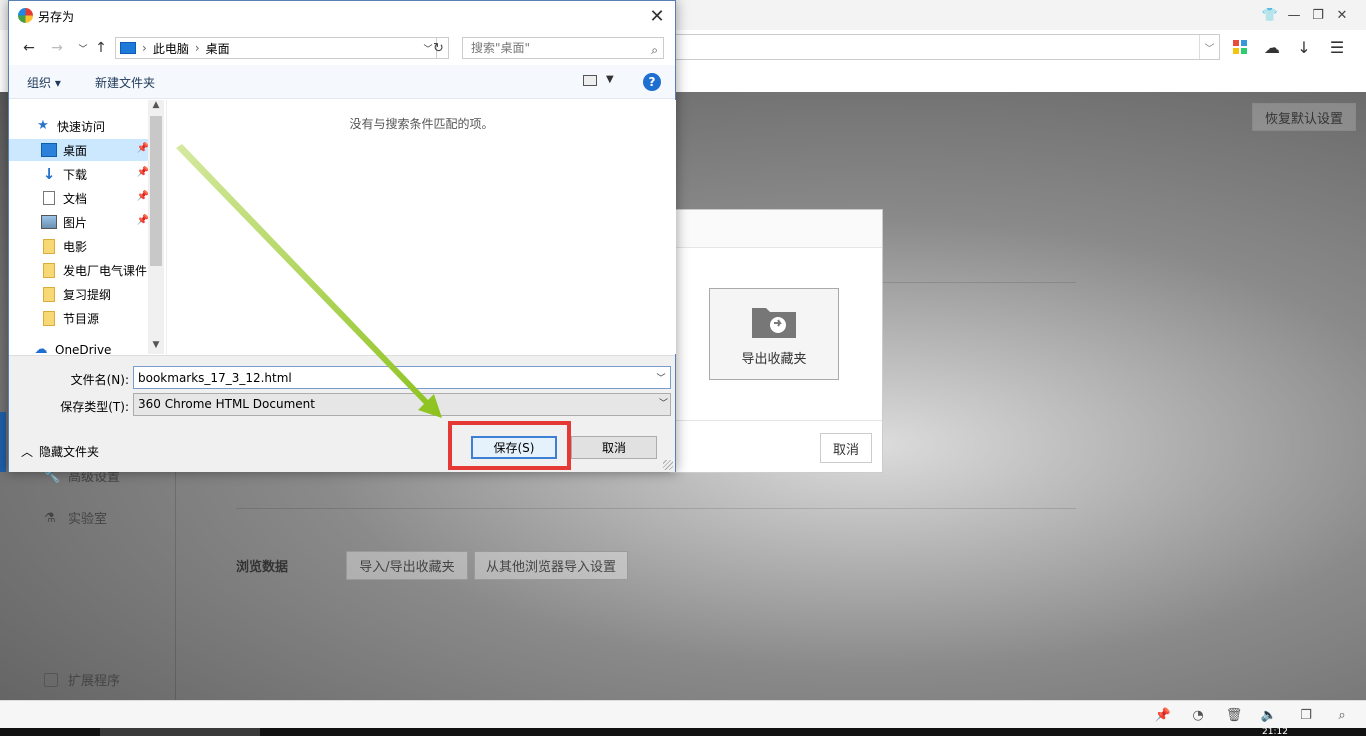 The image size is (1366, 736). I want to click on tree-item-label: 复习提纲, so click(87, 294).